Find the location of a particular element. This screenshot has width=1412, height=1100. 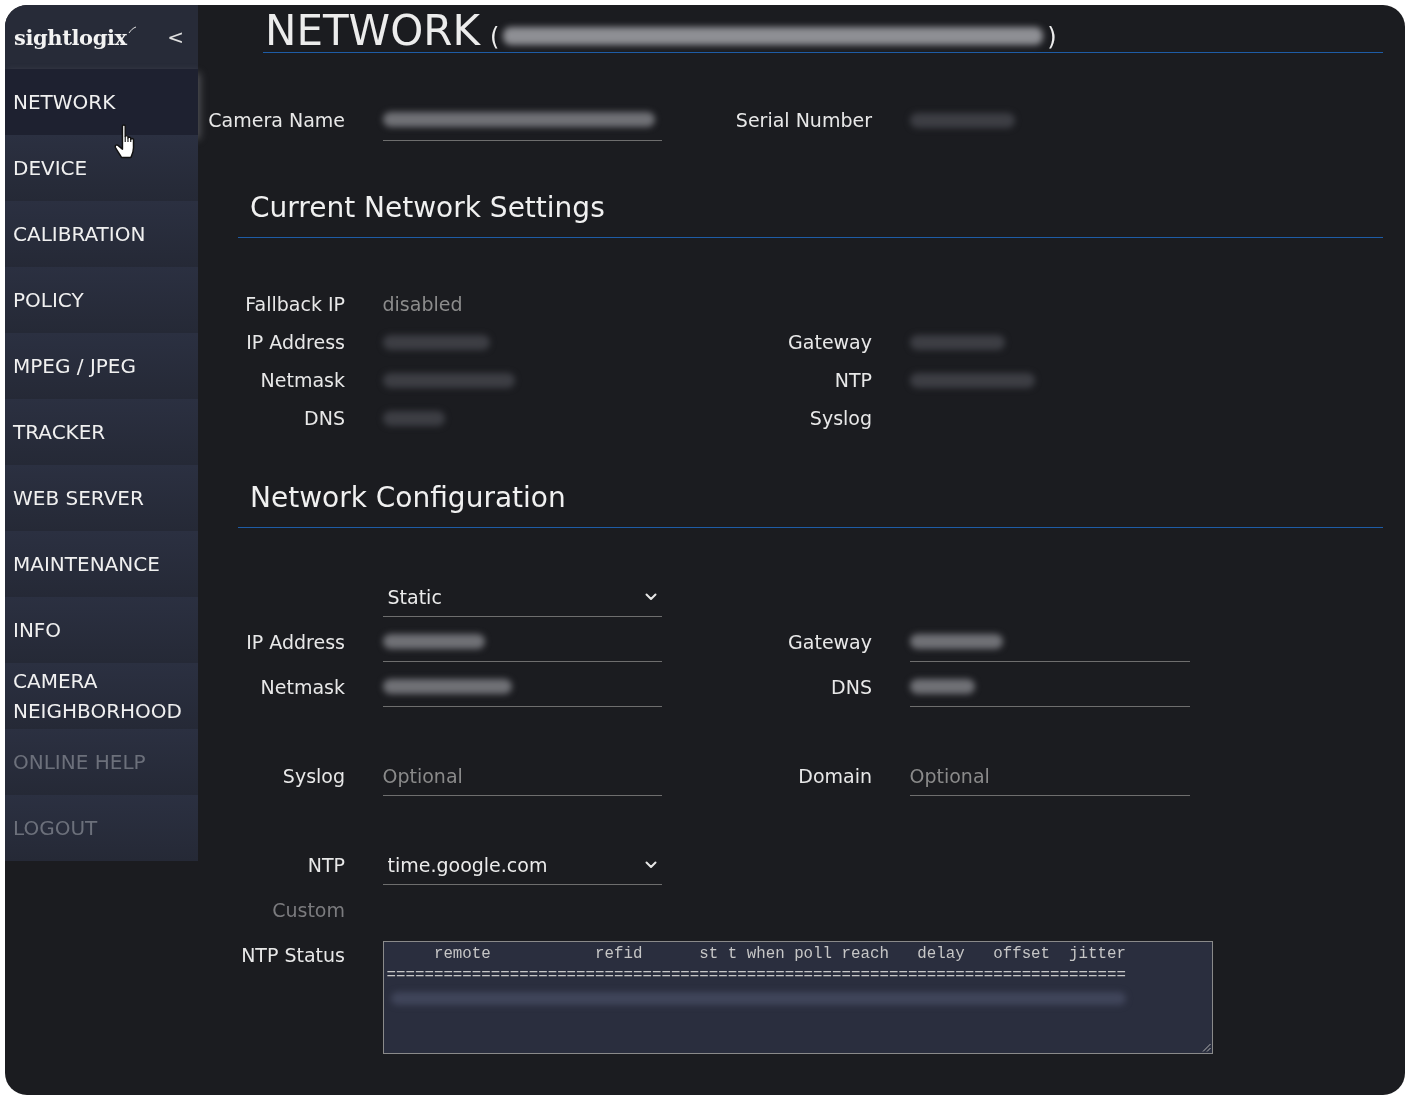

field-value: disabled is located at coordinates (422, 304).